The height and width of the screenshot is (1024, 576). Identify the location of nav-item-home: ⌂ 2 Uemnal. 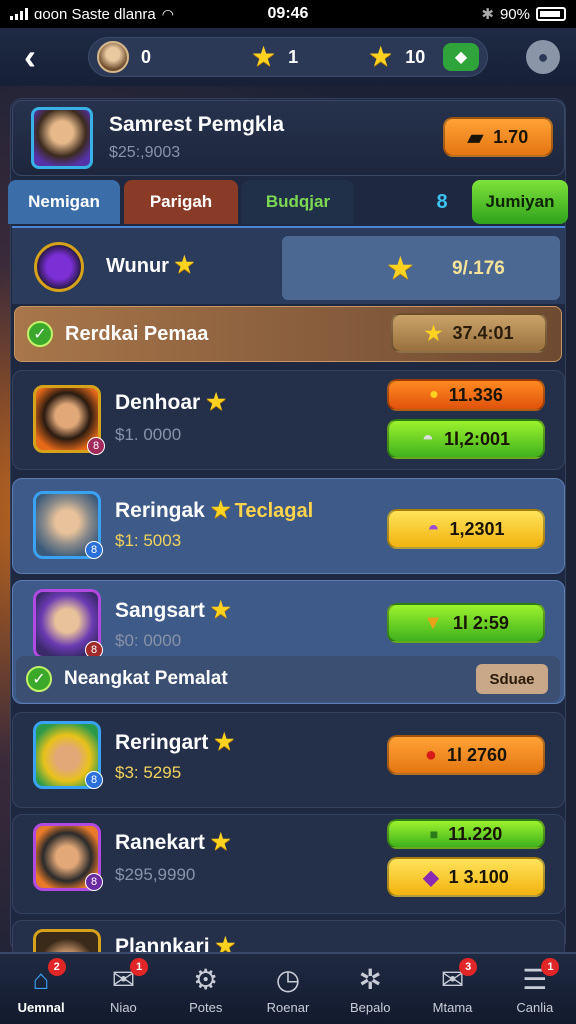
(41, 989).